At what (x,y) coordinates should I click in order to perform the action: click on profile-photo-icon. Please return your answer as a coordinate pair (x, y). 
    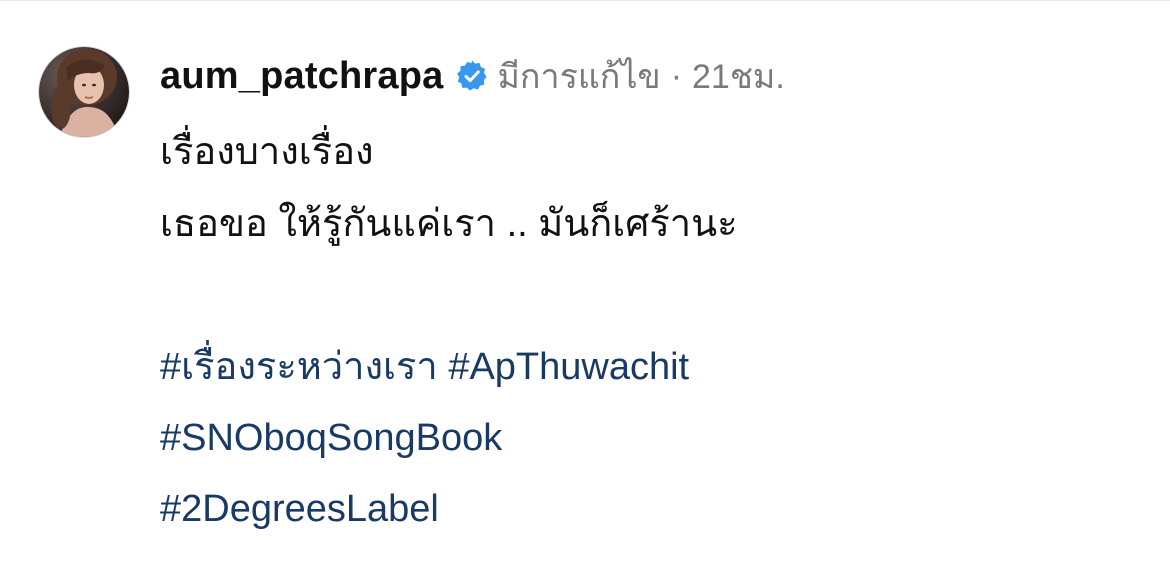
    Looking at the image, I should click on (84, 92).